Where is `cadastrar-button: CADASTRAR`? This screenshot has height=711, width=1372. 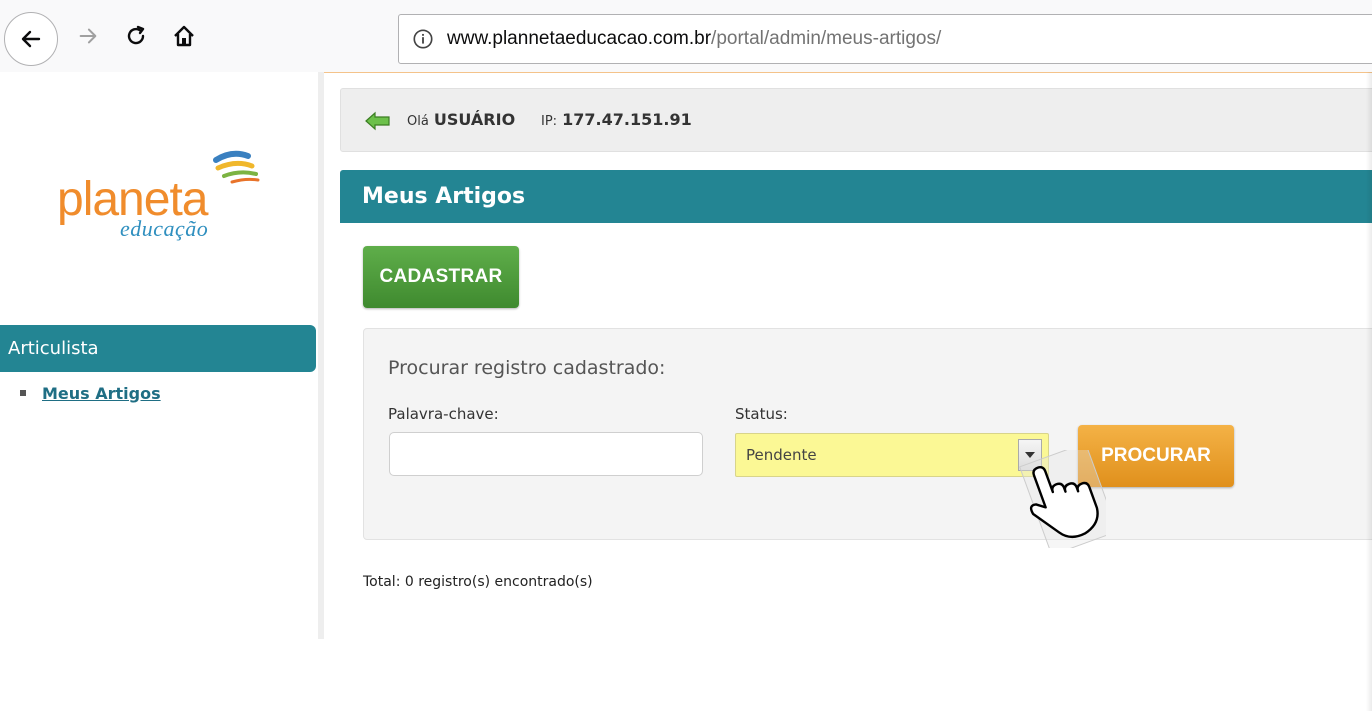 cadastrar-button: CADASTRAR is located at coordinates (441, 277).